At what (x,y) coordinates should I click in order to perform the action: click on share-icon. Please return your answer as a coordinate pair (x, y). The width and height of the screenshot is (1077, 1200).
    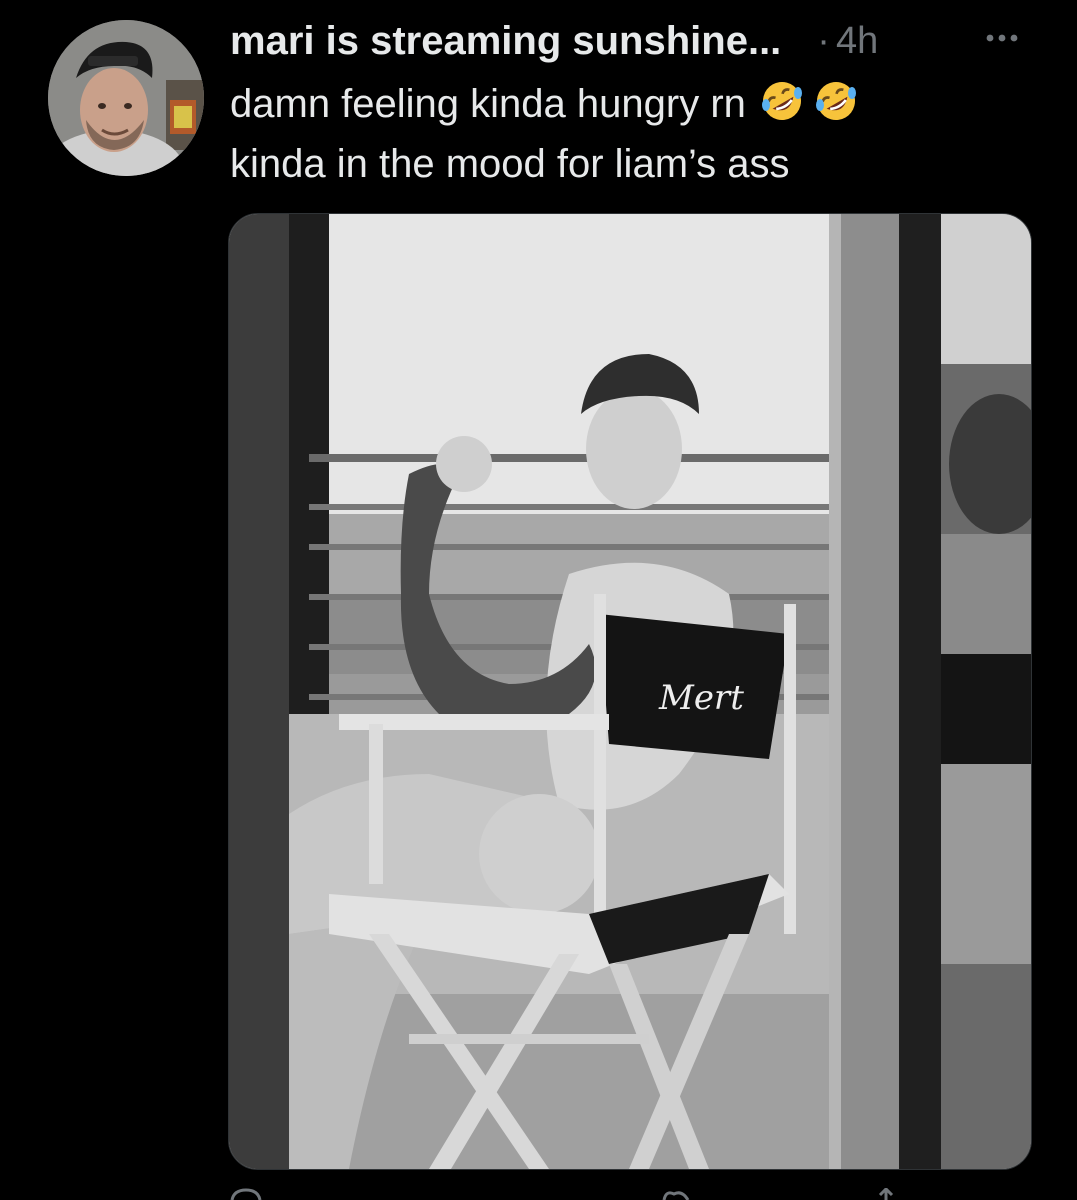
    Looking at the image, I should click on (886, 1194).